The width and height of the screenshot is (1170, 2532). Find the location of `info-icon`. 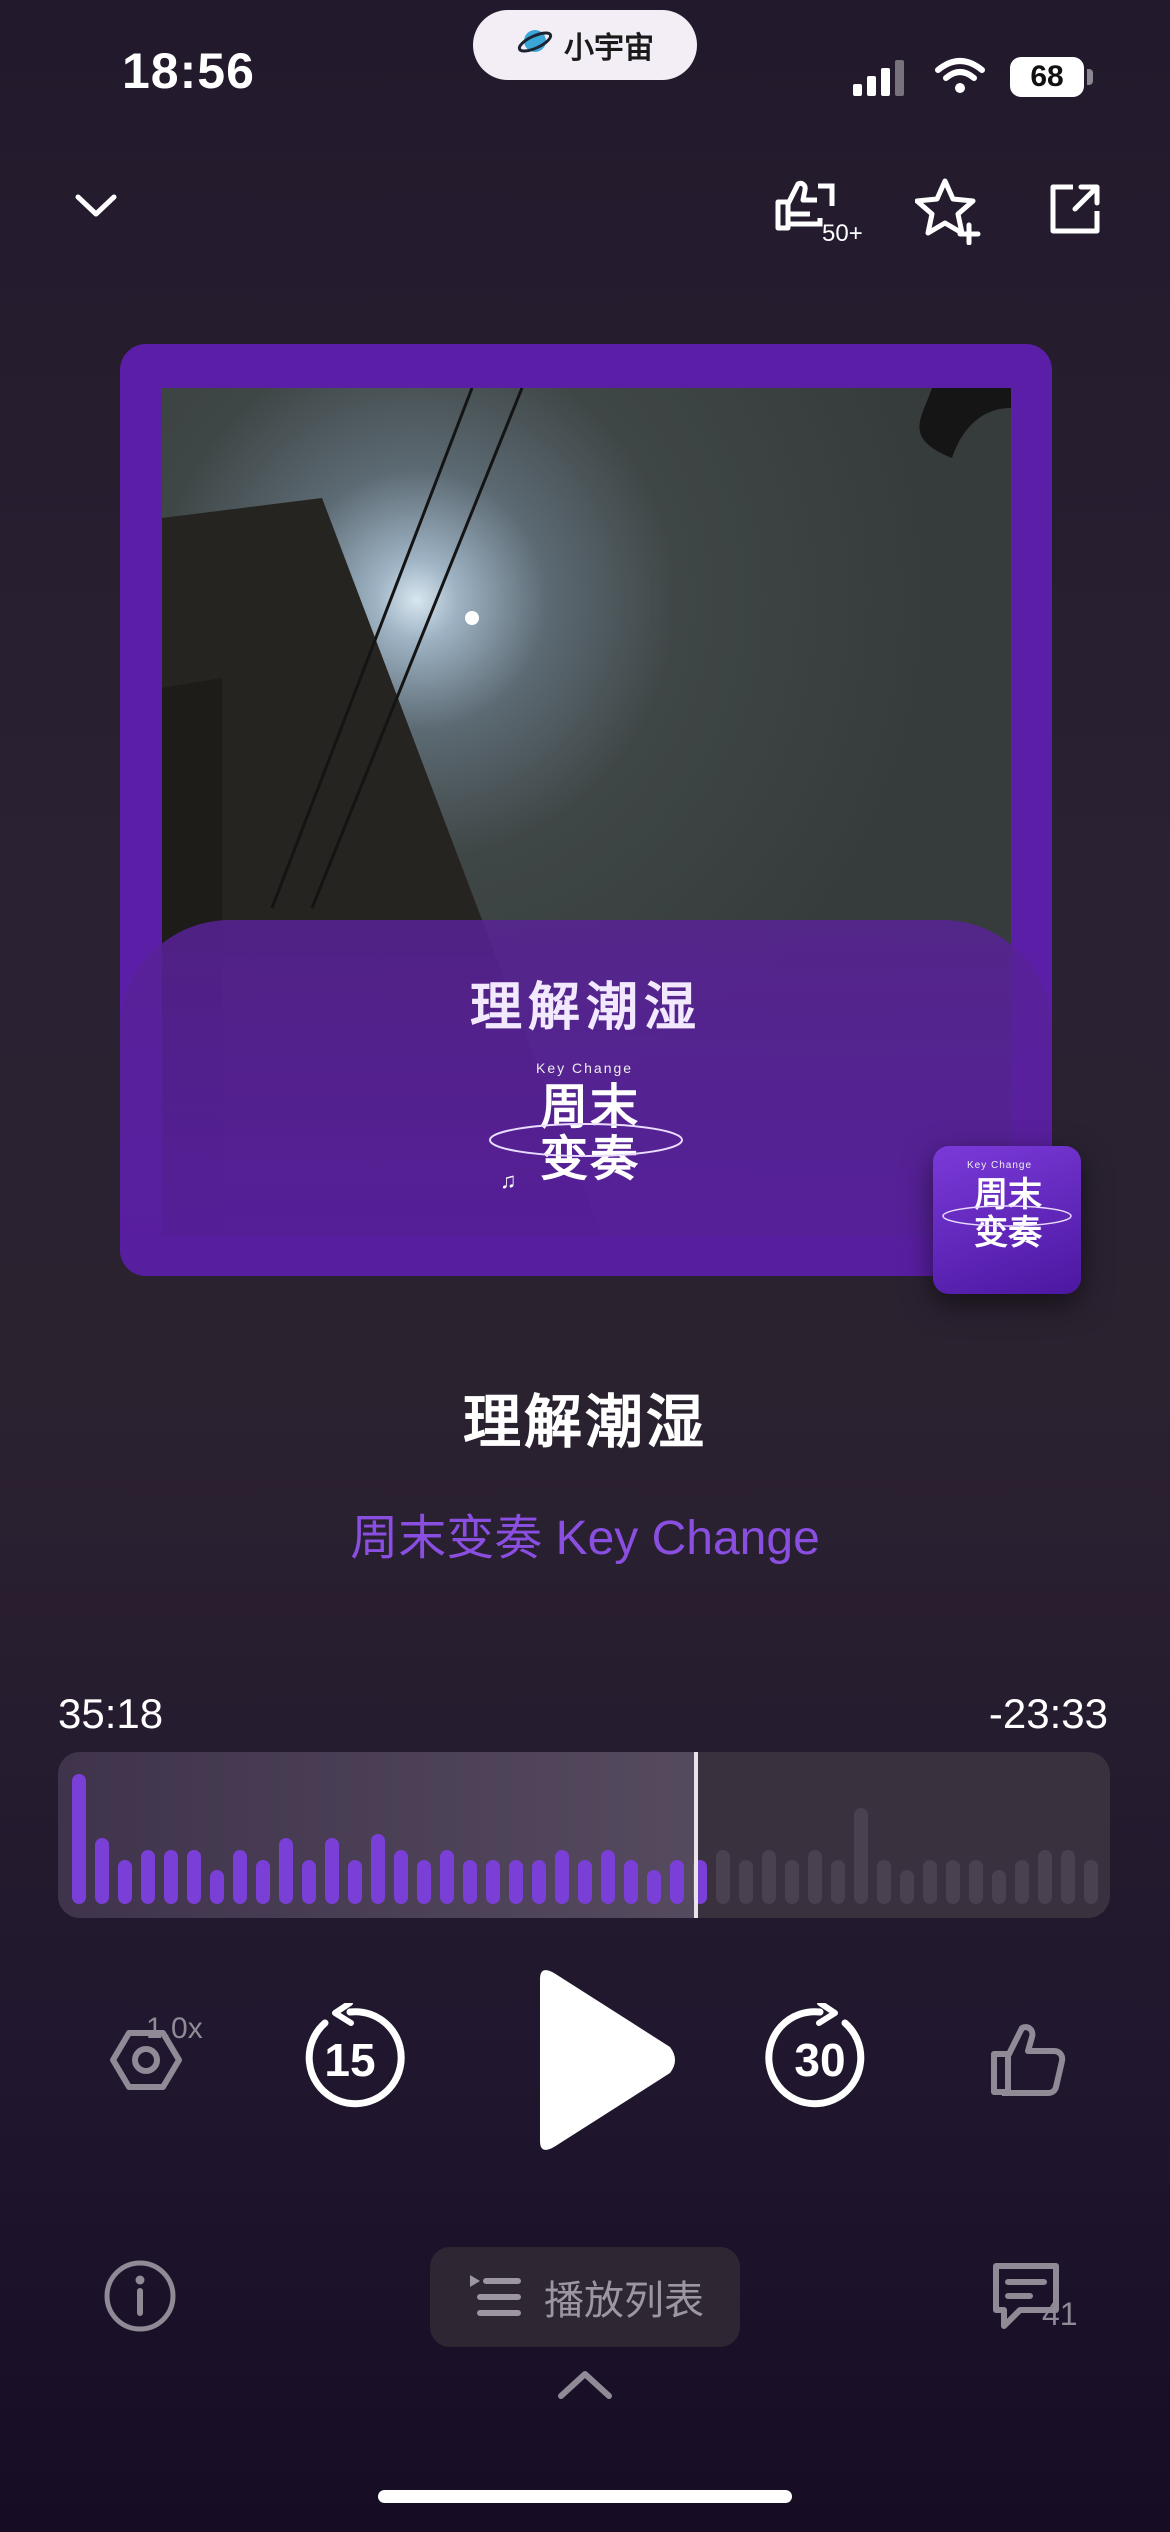

info-icon is located at coordinates (140, 2296).